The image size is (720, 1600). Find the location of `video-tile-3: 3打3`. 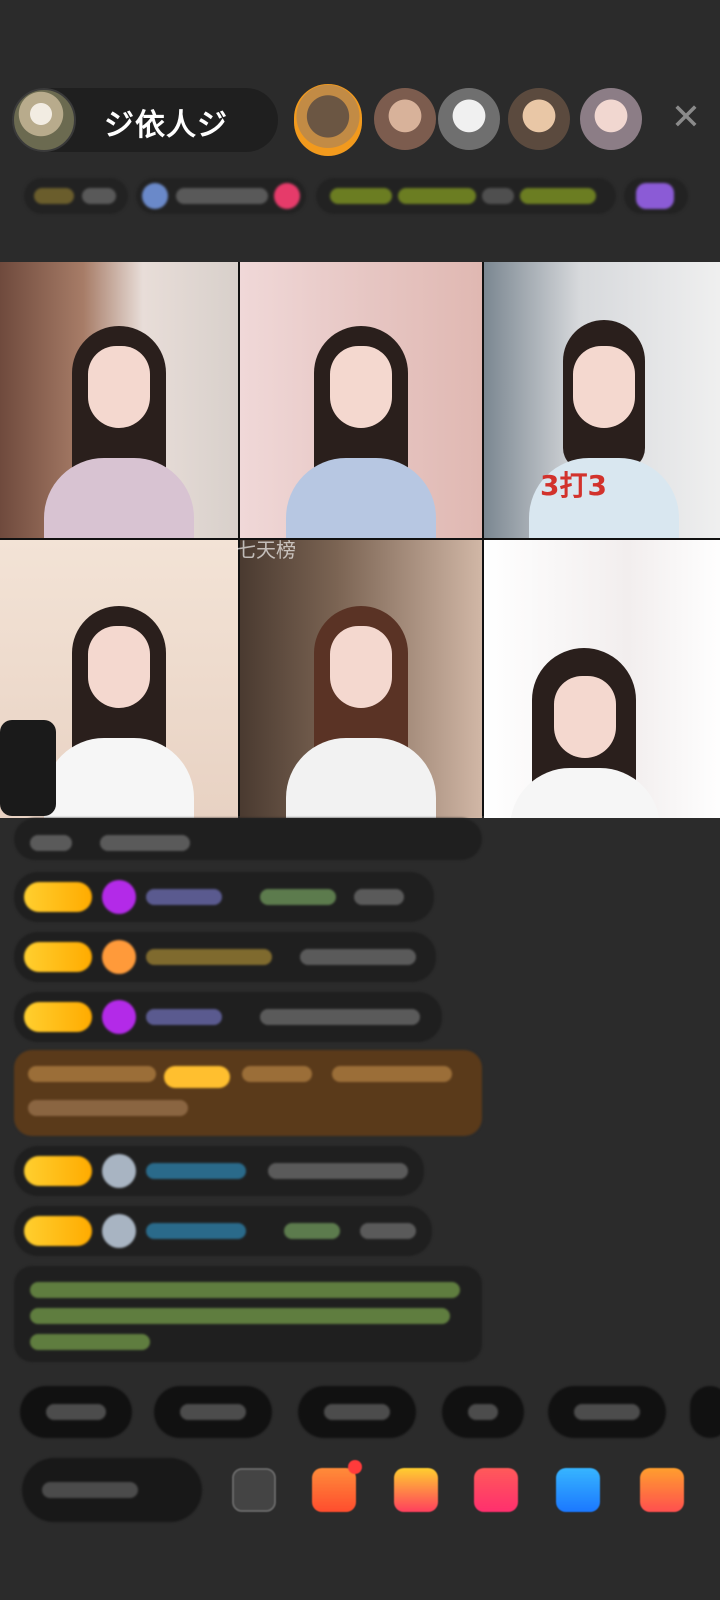

video-tile-3: 3打3 is located at coordinates (602, 400).